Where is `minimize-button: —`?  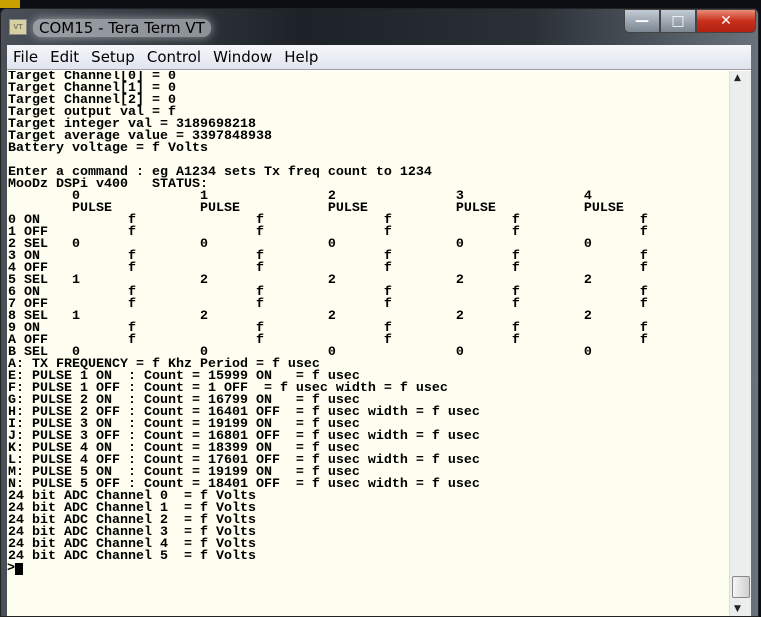
minimize-button: — is located at coordinates (642, 21).